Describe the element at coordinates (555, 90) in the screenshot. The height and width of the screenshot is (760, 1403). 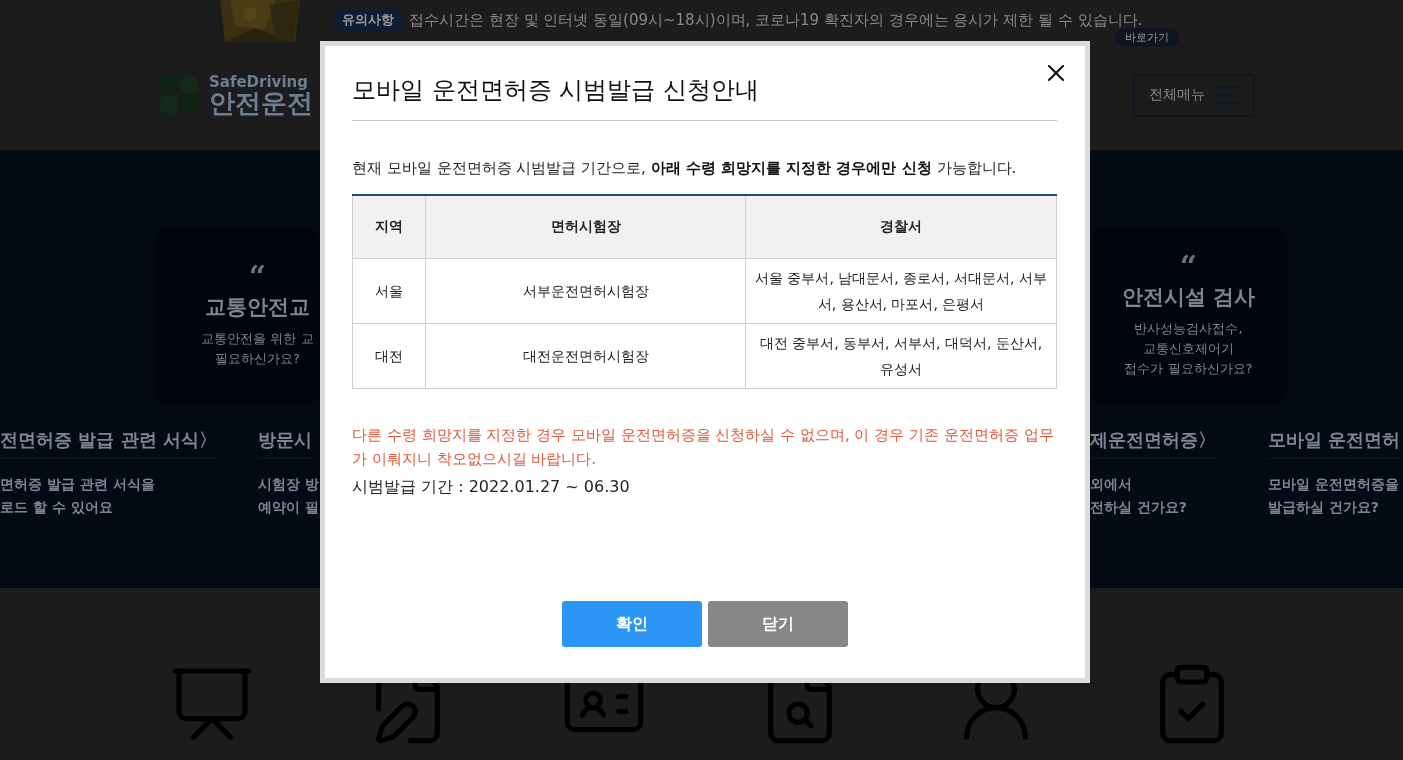
I see `dialog-title: 모바일 운전면허증 시범발급 신청안내` at that location.